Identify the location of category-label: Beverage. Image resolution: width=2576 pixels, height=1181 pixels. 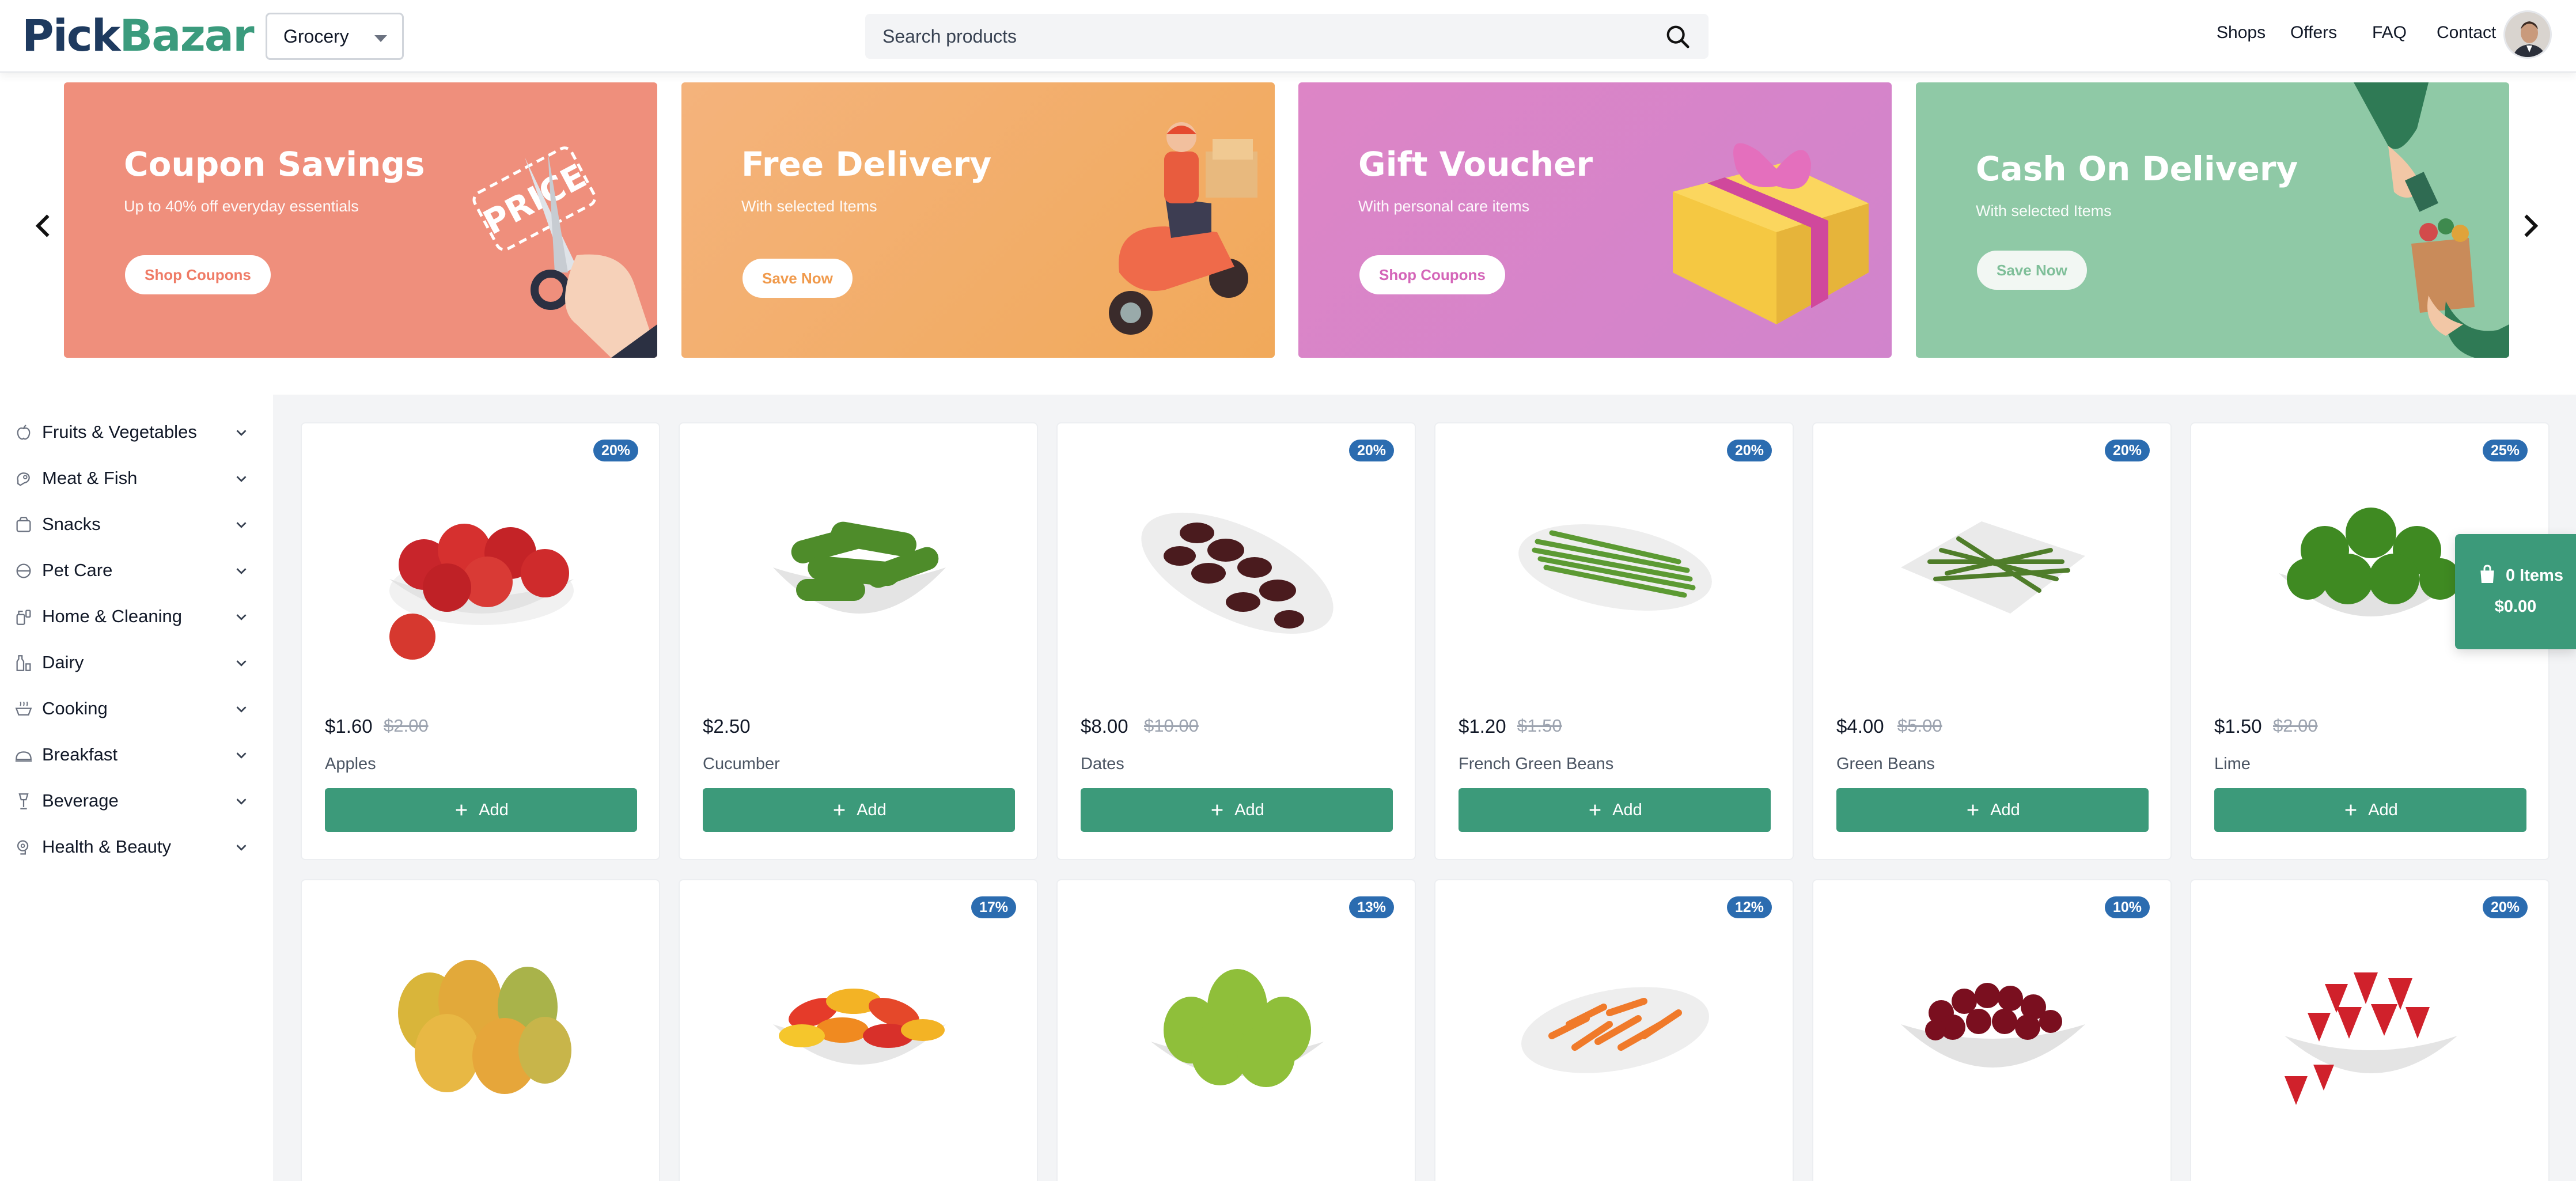
(80, 800).